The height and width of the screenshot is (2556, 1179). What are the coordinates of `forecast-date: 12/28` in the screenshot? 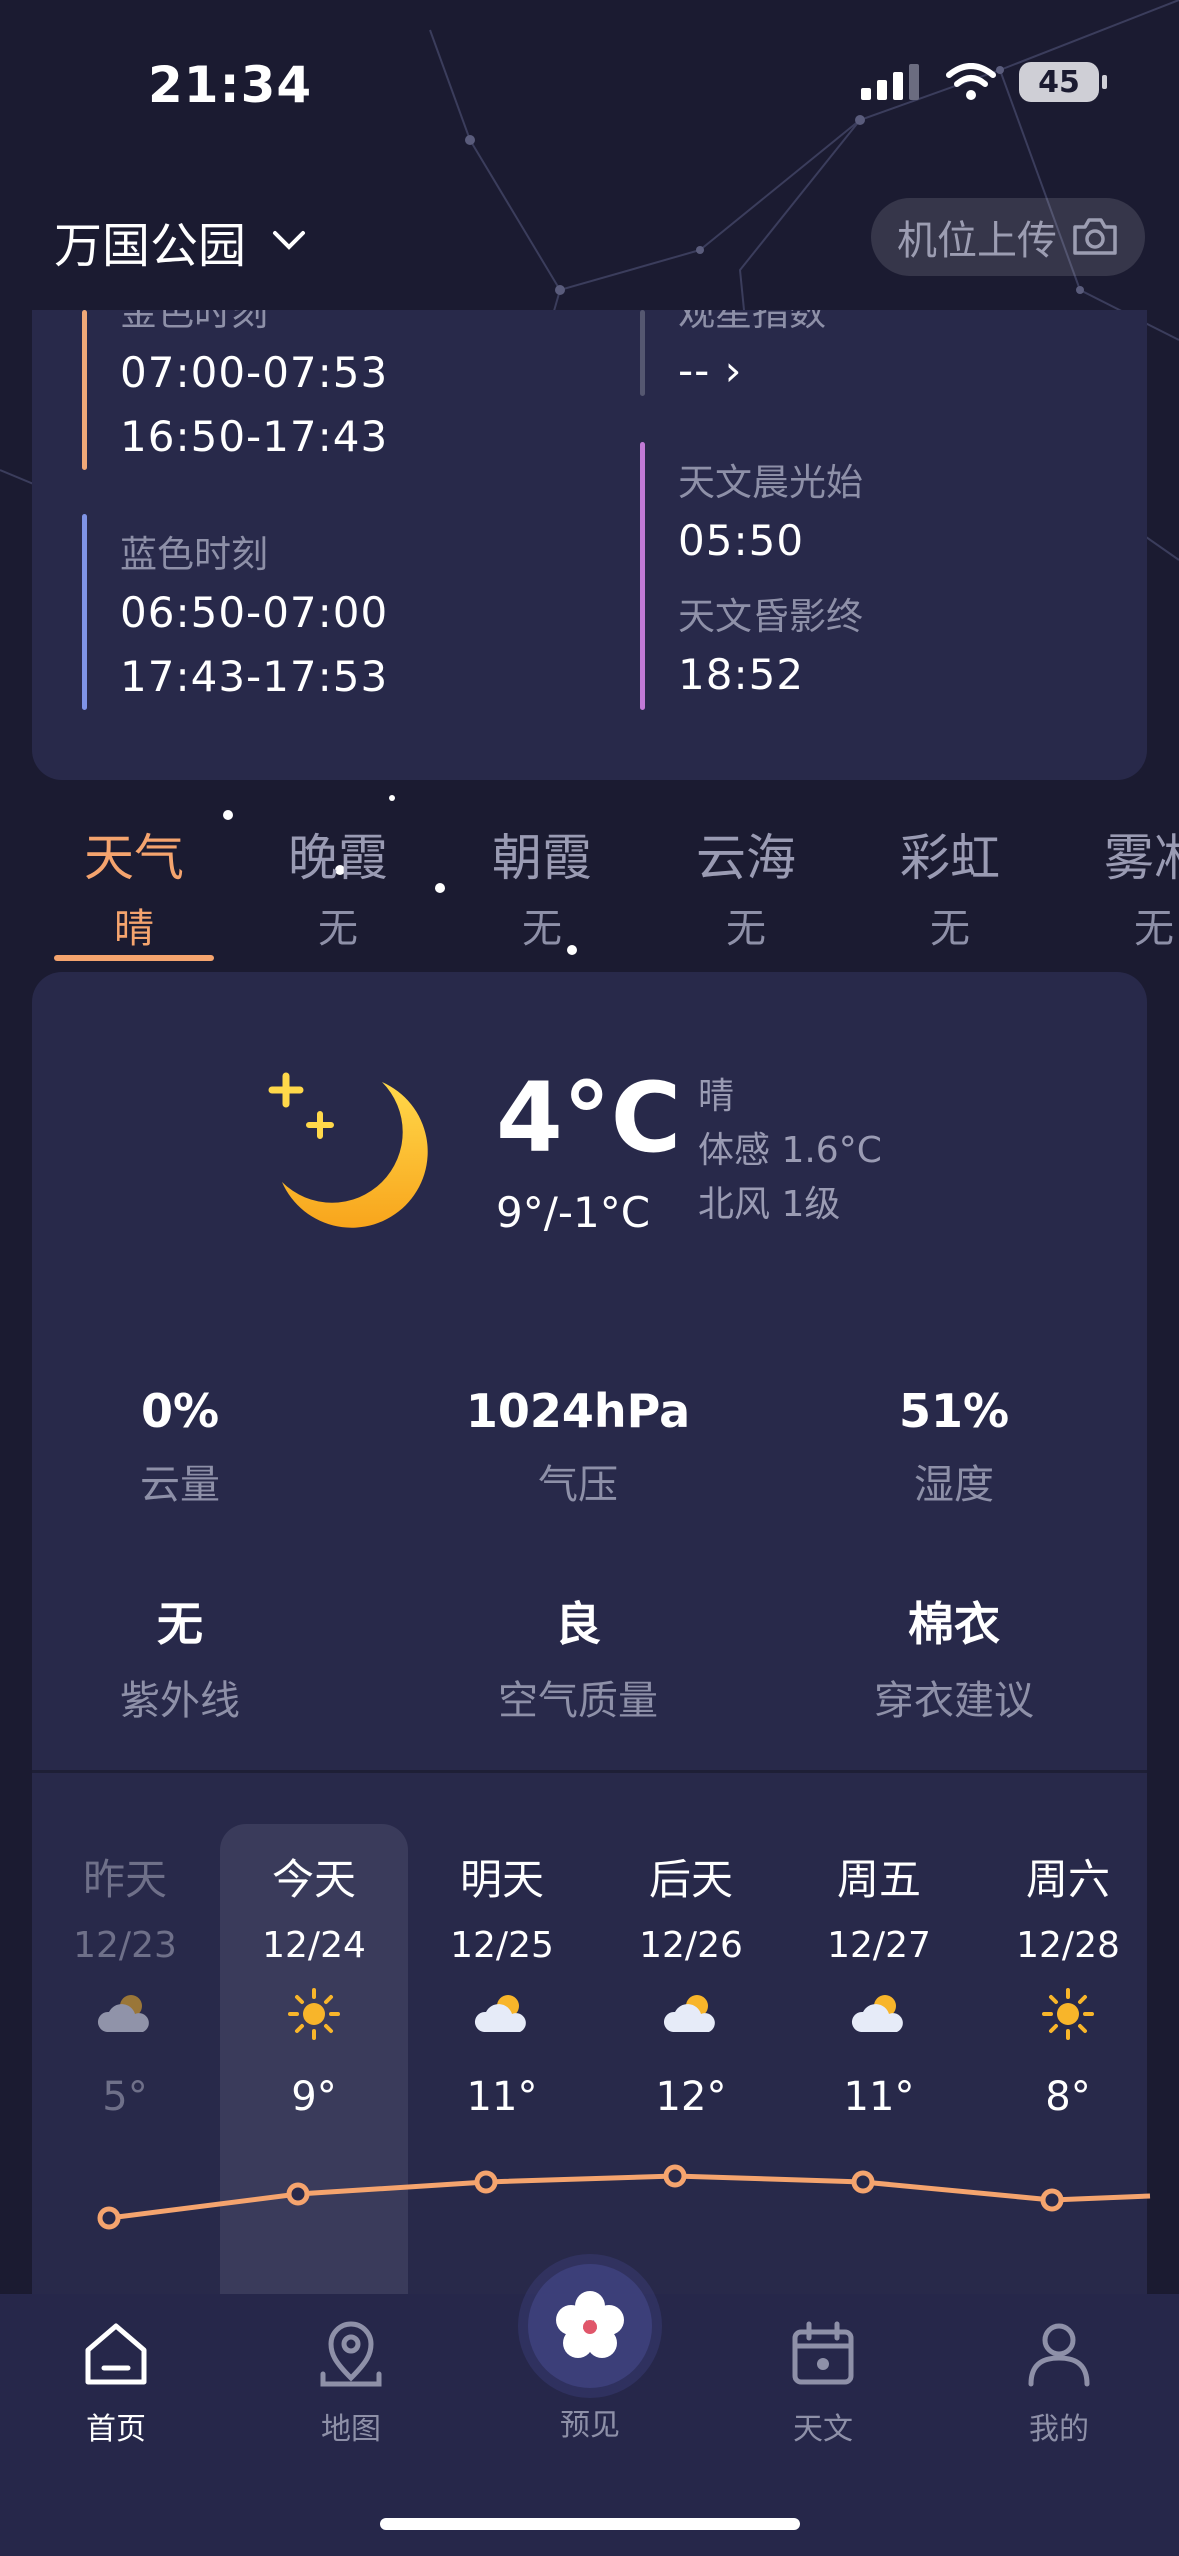 It's located at (1068, 1945).